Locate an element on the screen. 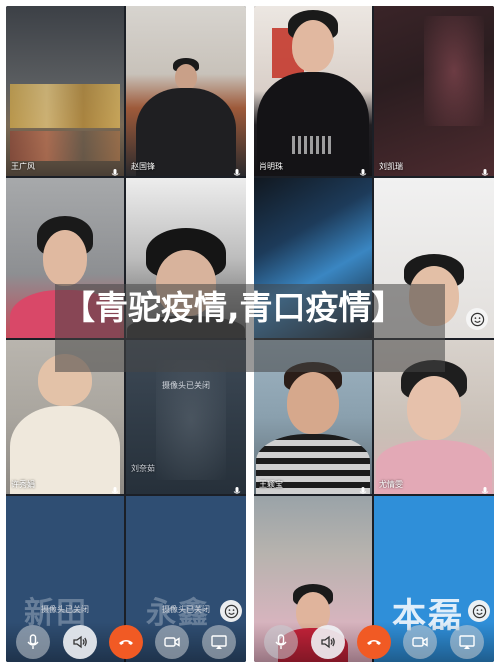 This screenshot has width=500, height=666. video-tile: 王广风 is located at coordinates (65, 91).